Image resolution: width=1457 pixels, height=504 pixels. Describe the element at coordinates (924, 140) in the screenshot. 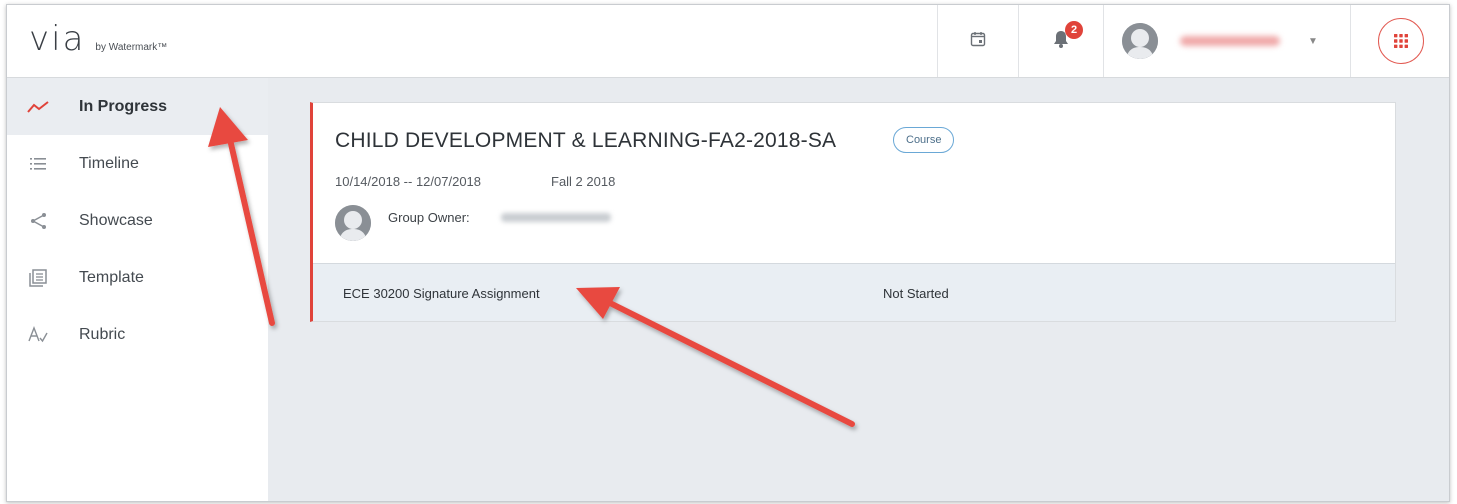

I see `course-type-badge: Course` at that location.